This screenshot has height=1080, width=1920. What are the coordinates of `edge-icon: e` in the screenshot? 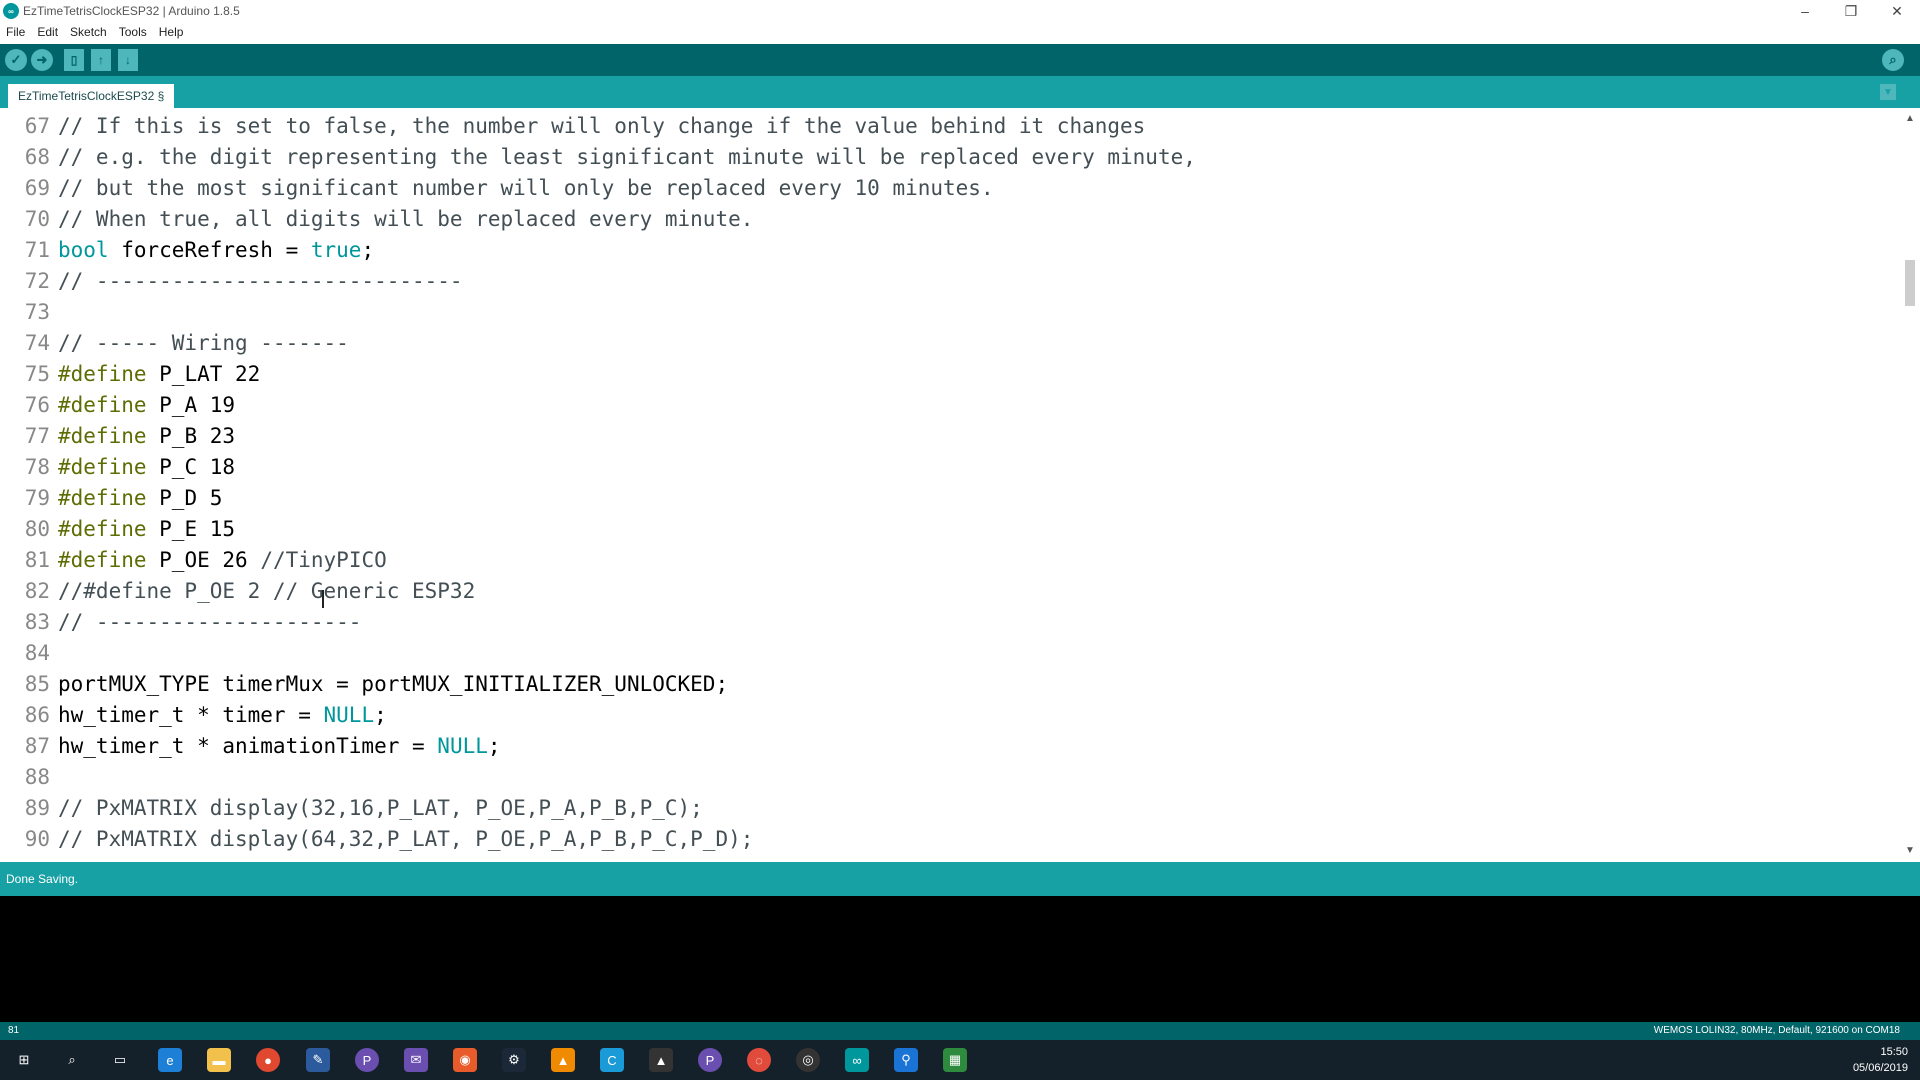 It's located at (170, 1060).